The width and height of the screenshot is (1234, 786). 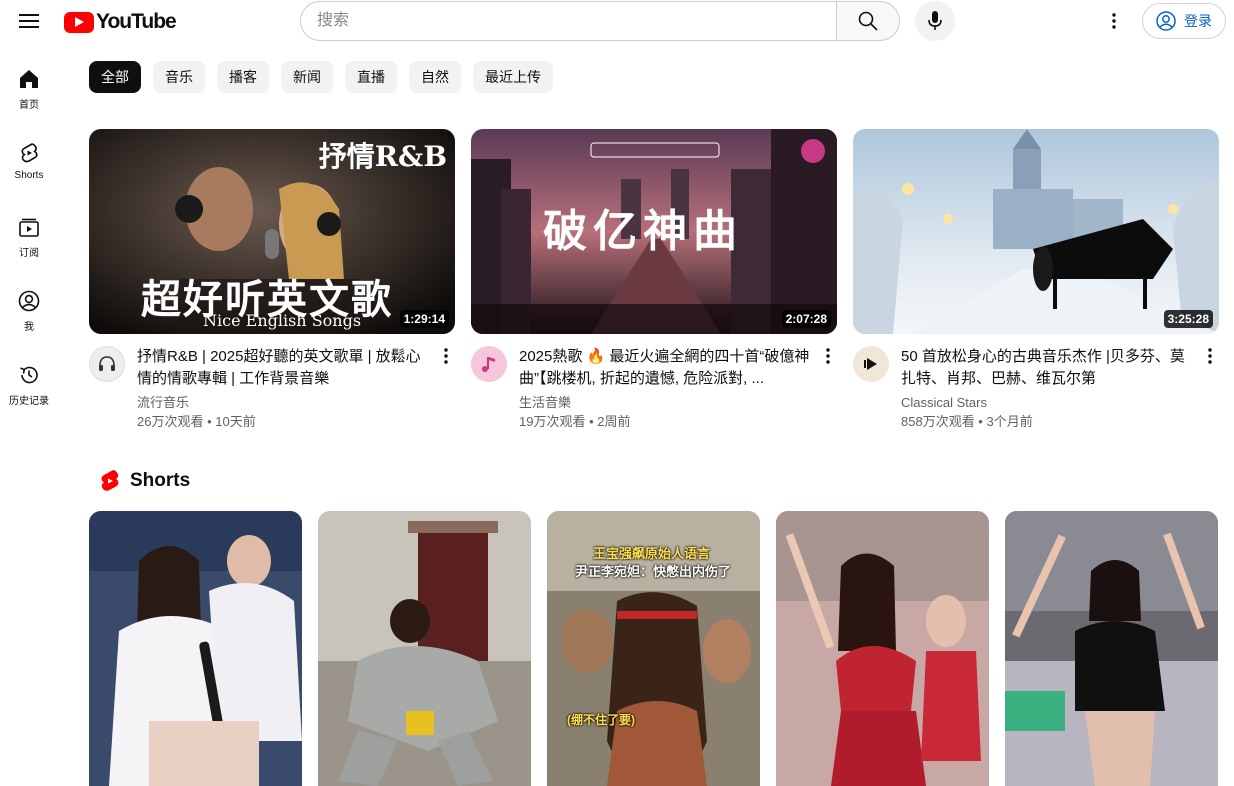 I want to click on thumbnail-text-top: 抒情R&B, so click(x=382, y=156).